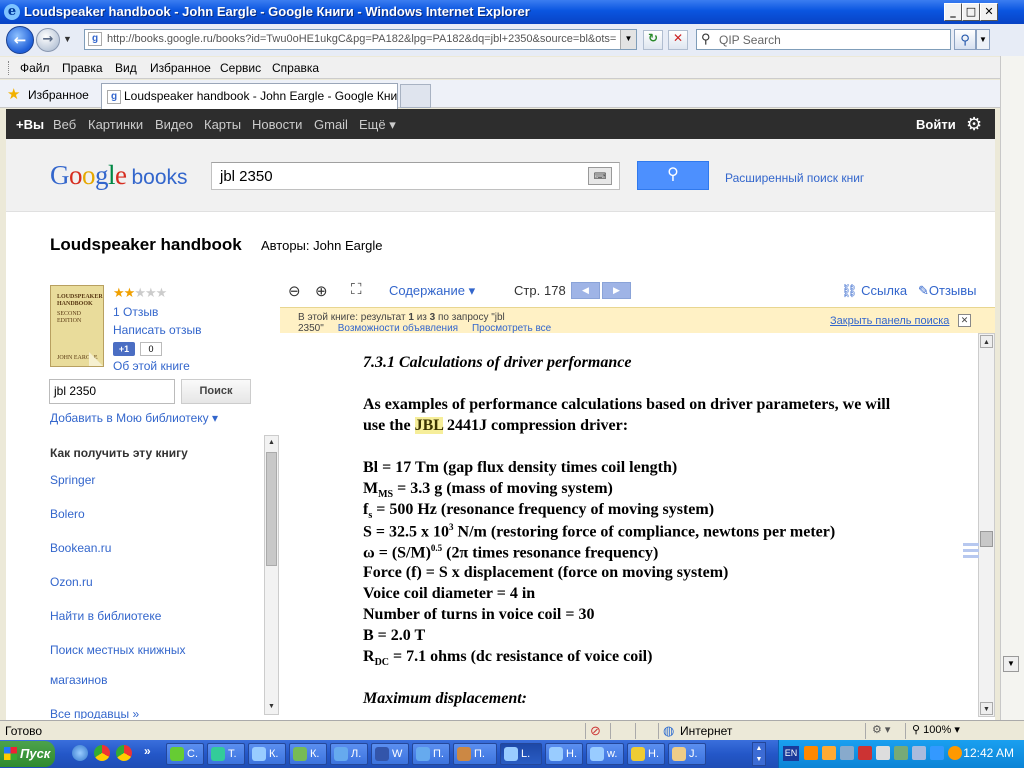 The image size is (1024, 768). What do you see at coordinates (974, 124) in the screenshot?
I see `gear-icon: ⚙` at bounding box center [974, 124].